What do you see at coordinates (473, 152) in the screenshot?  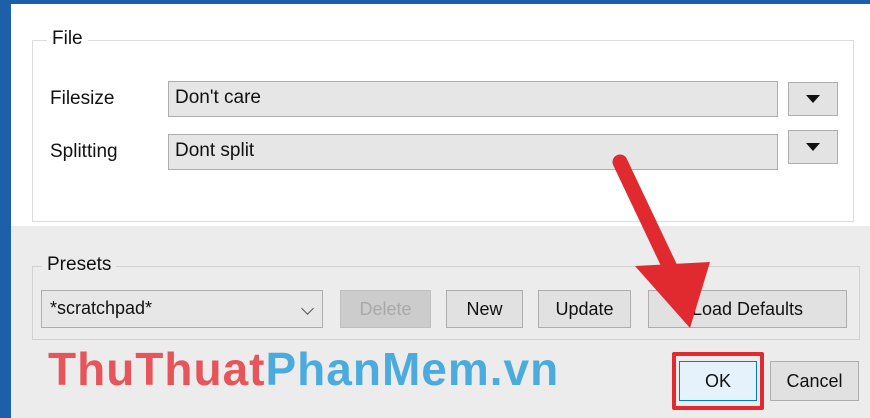 I see `splitting-field: Dont split` at bounding box center [473, 152].